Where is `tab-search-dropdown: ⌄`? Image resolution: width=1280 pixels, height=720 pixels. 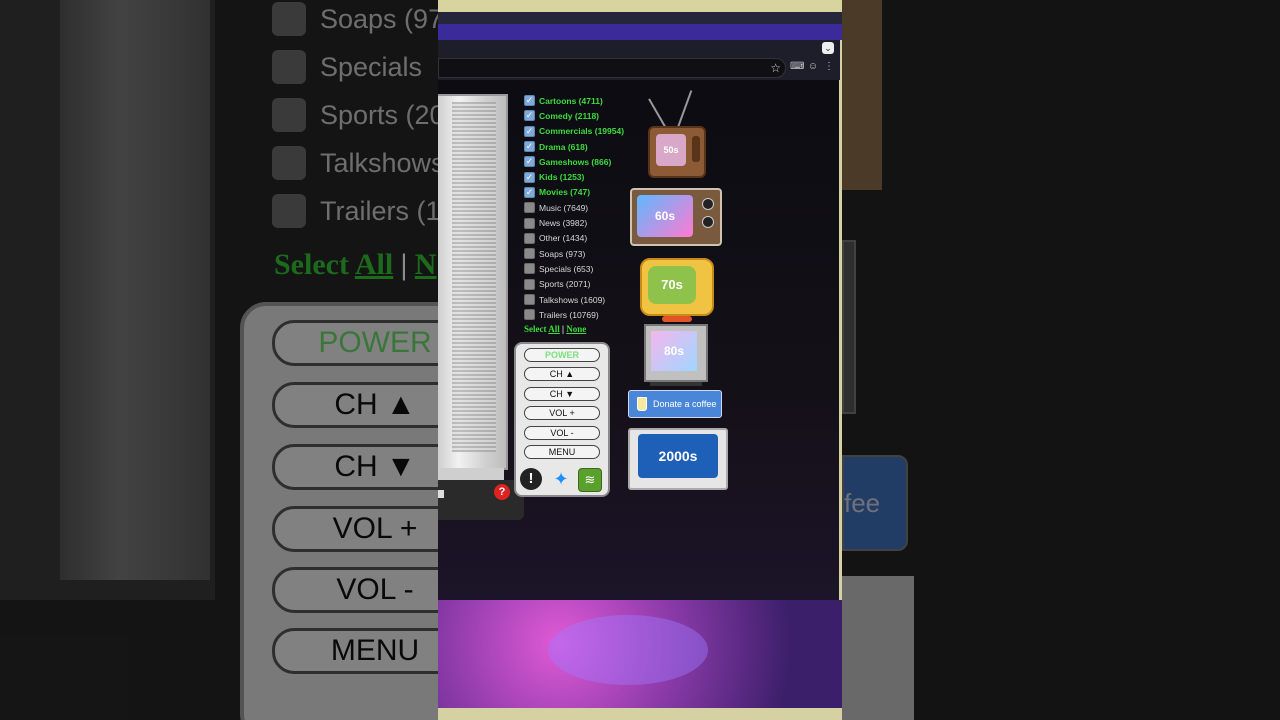
tab-search-dropdown: ⌄ is located at coordinates (828, 48).